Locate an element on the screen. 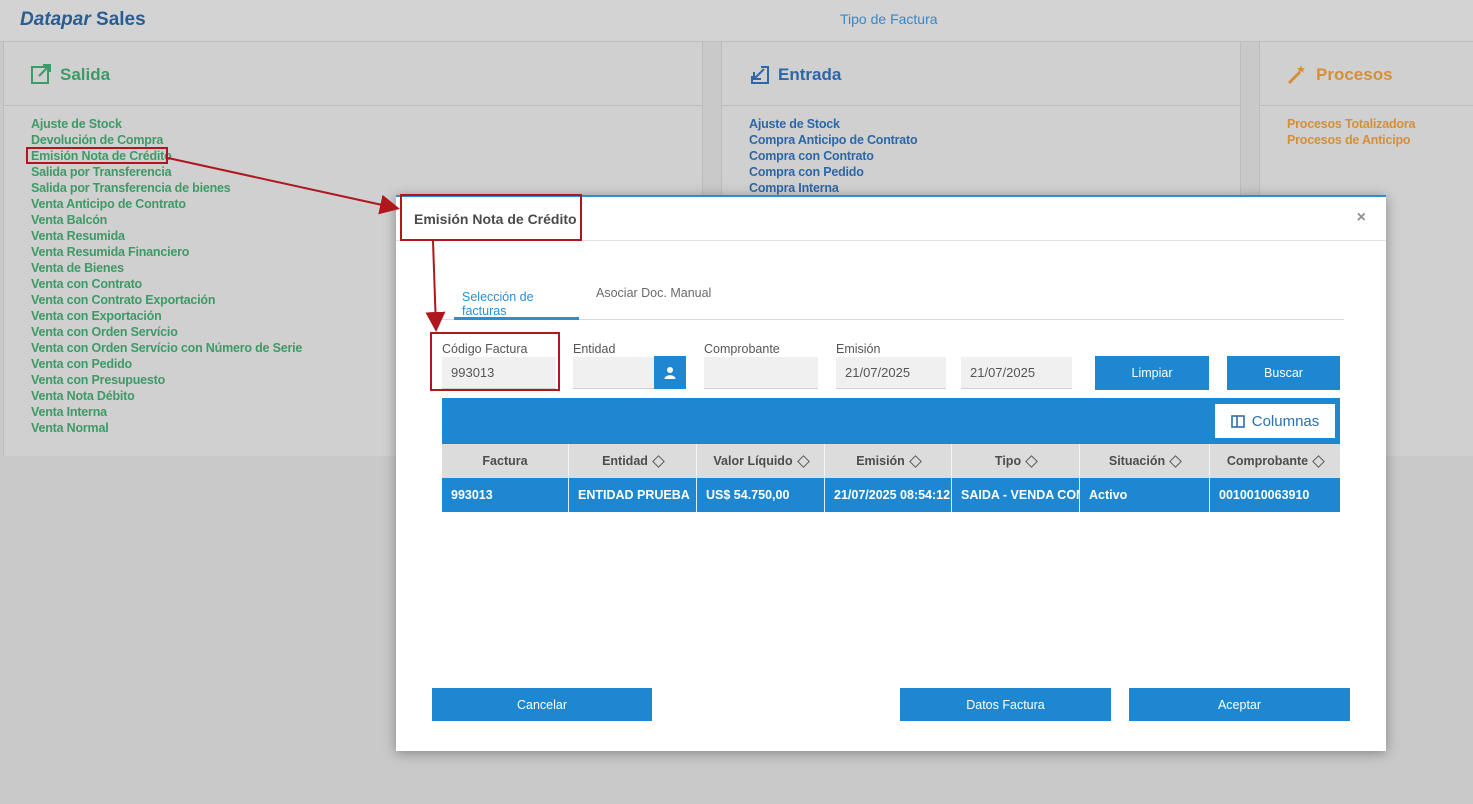  emision-label: Emisión is located at coordinates (858, 349).